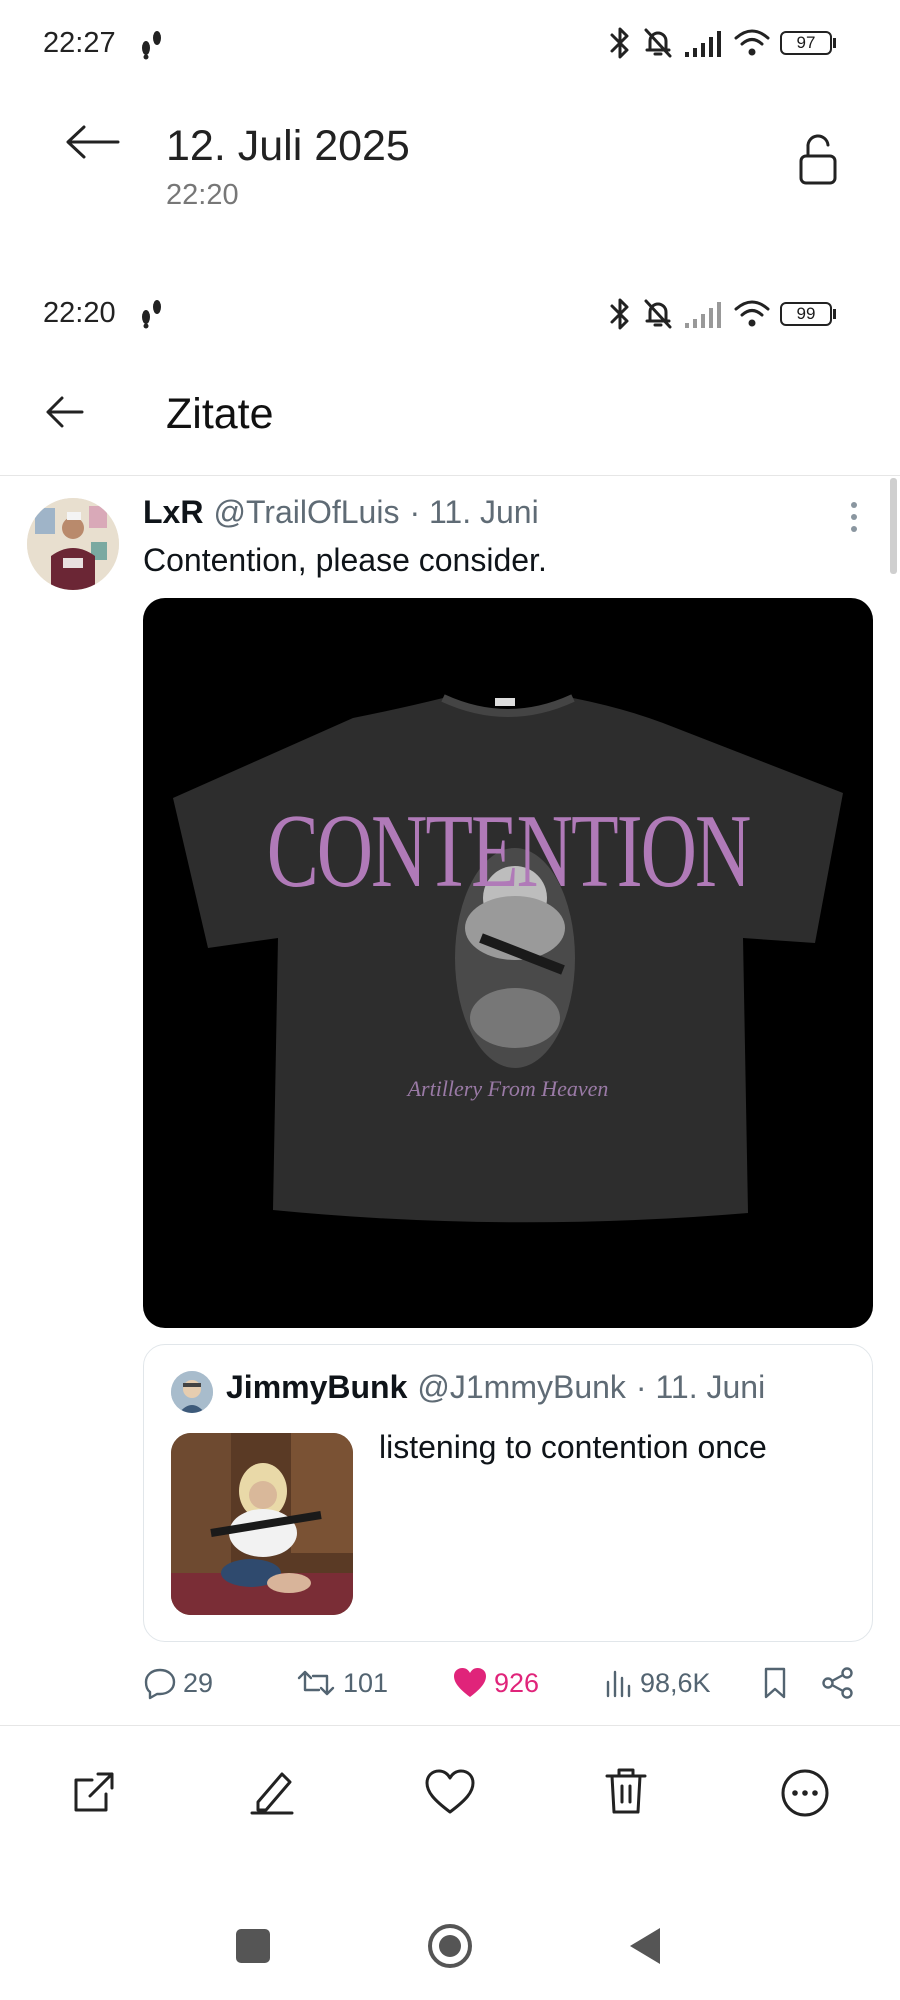 This screenshot has width=900, height=2000. I want to click on battery-level: 97, so click(806, 43).